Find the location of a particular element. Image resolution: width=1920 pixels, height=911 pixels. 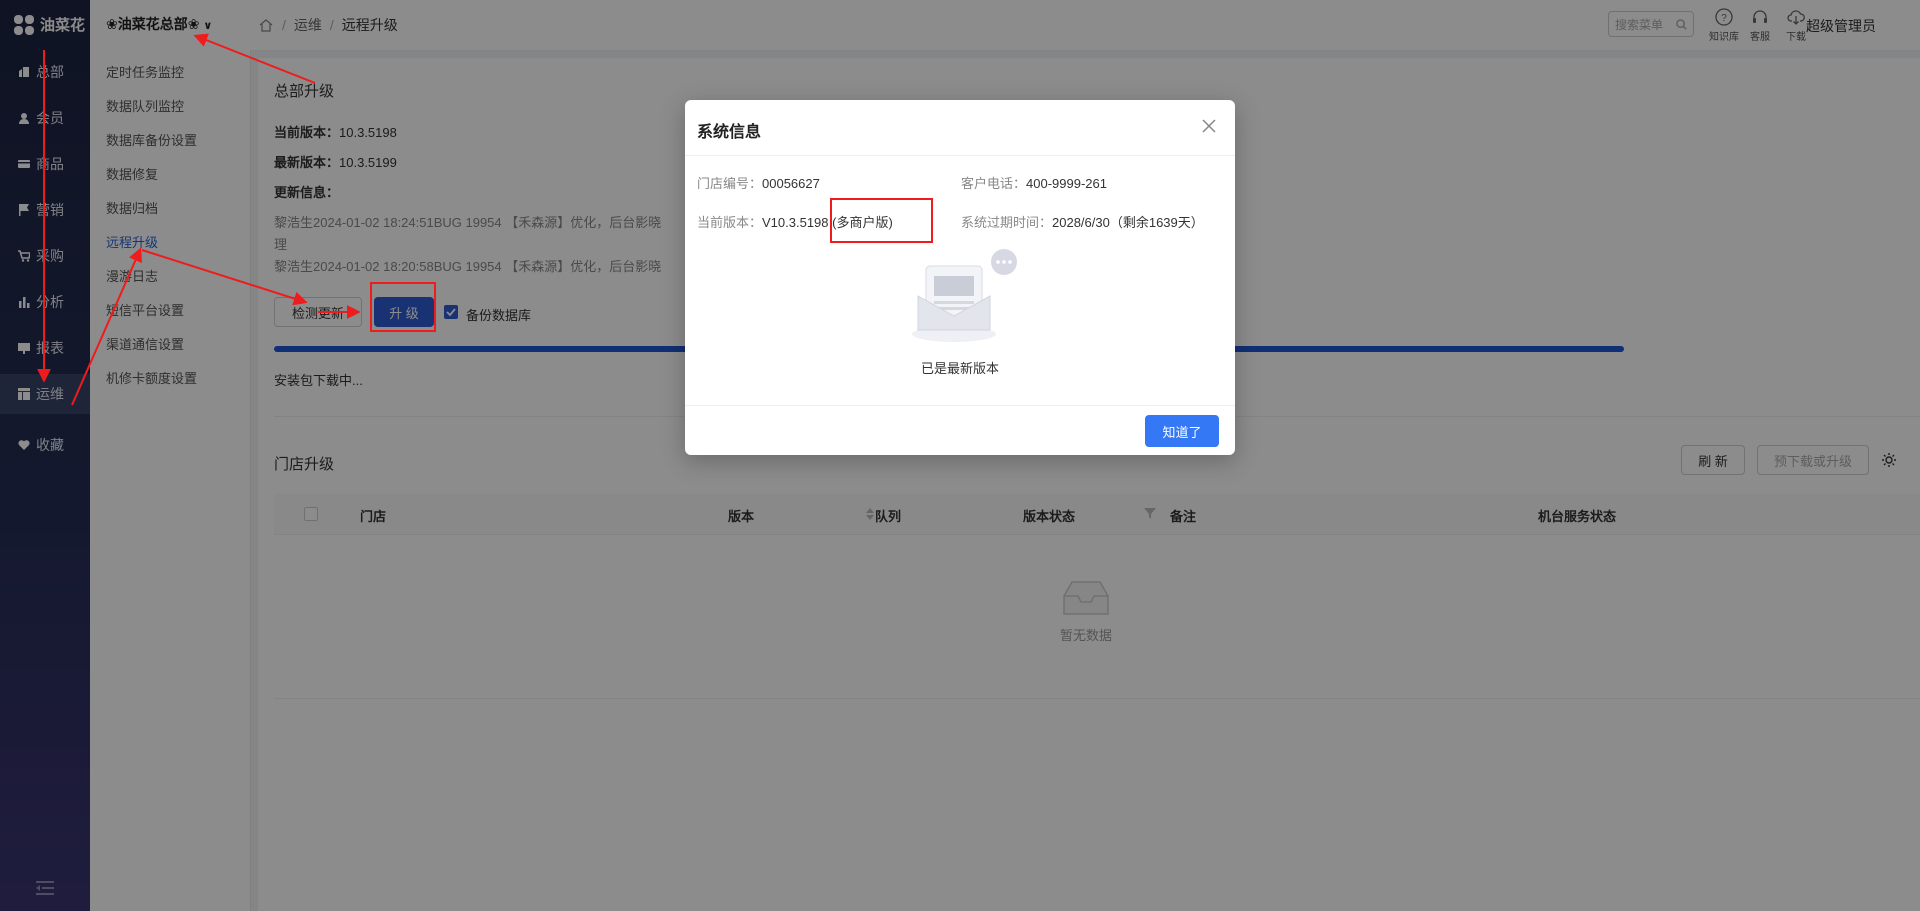

expire-label: 系统过期时间： is located at coordinates (1007, 222).